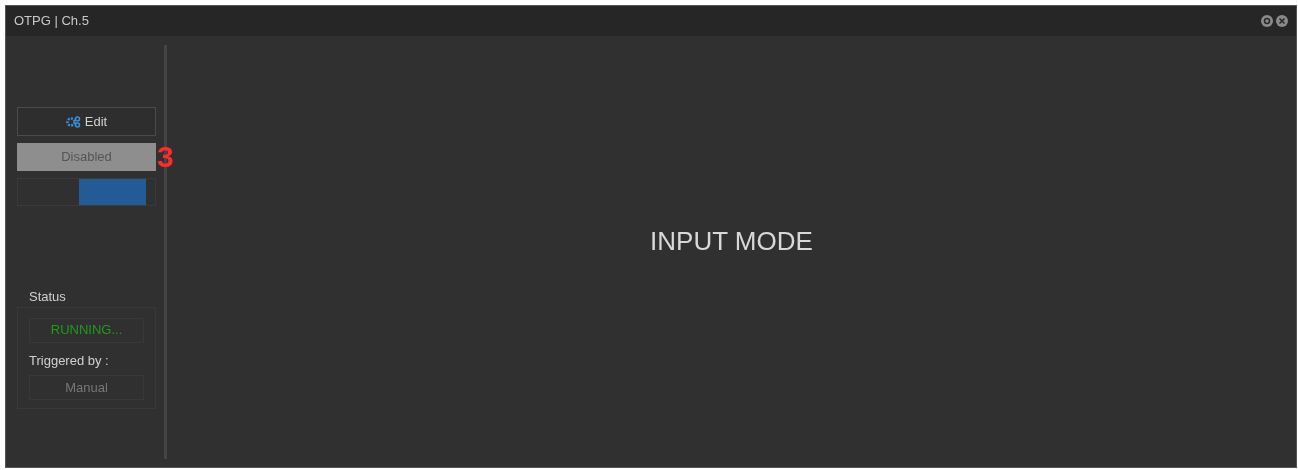 The width and height of the screenshot is (1298, 470). I want to click on window-title: OTPG | Ch.5, so click(51, 21).